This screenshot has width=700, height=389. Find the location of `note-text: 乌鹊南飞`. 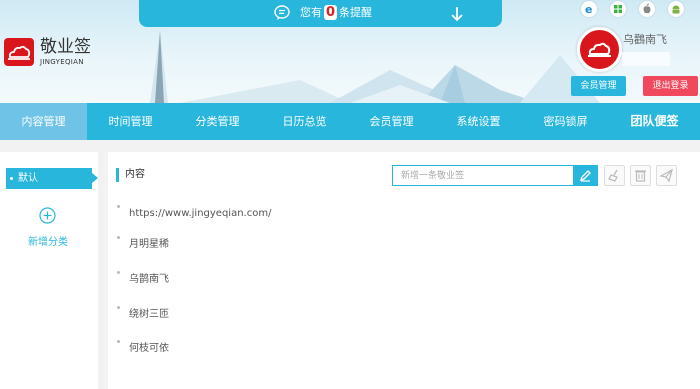

note-text: 乌鹊南飞 is located at coordinates (149, 279).